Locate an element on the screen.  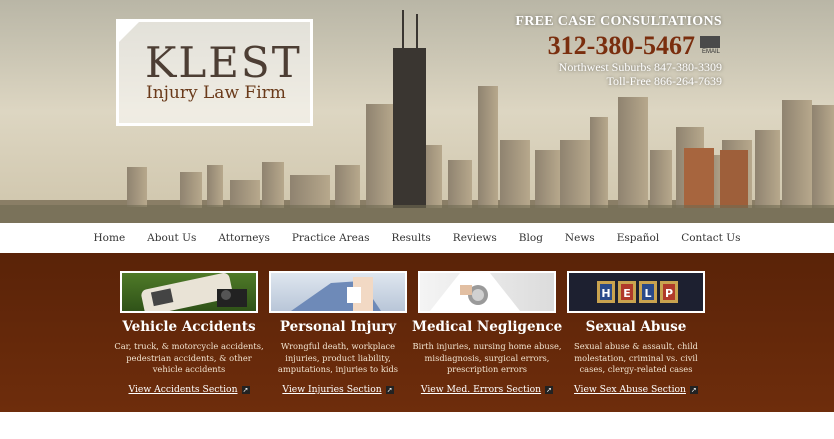
nav-about-us: About Us is located at coordinates (171, 238).